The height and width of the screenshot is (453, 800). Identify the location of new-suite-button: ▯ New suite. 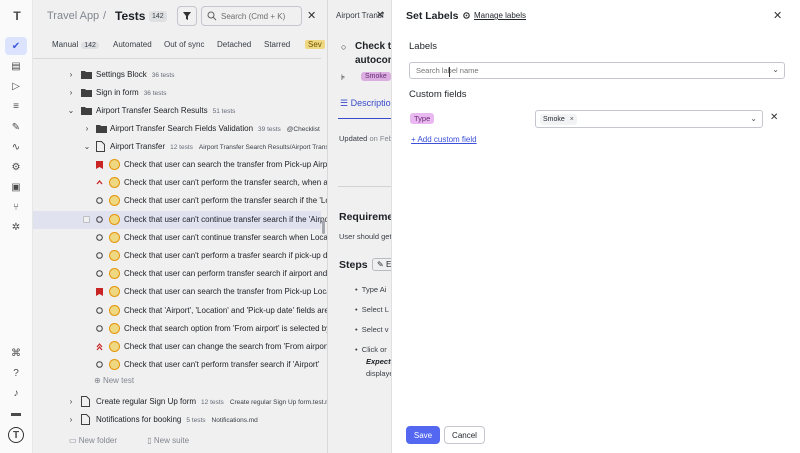
(175, 440).